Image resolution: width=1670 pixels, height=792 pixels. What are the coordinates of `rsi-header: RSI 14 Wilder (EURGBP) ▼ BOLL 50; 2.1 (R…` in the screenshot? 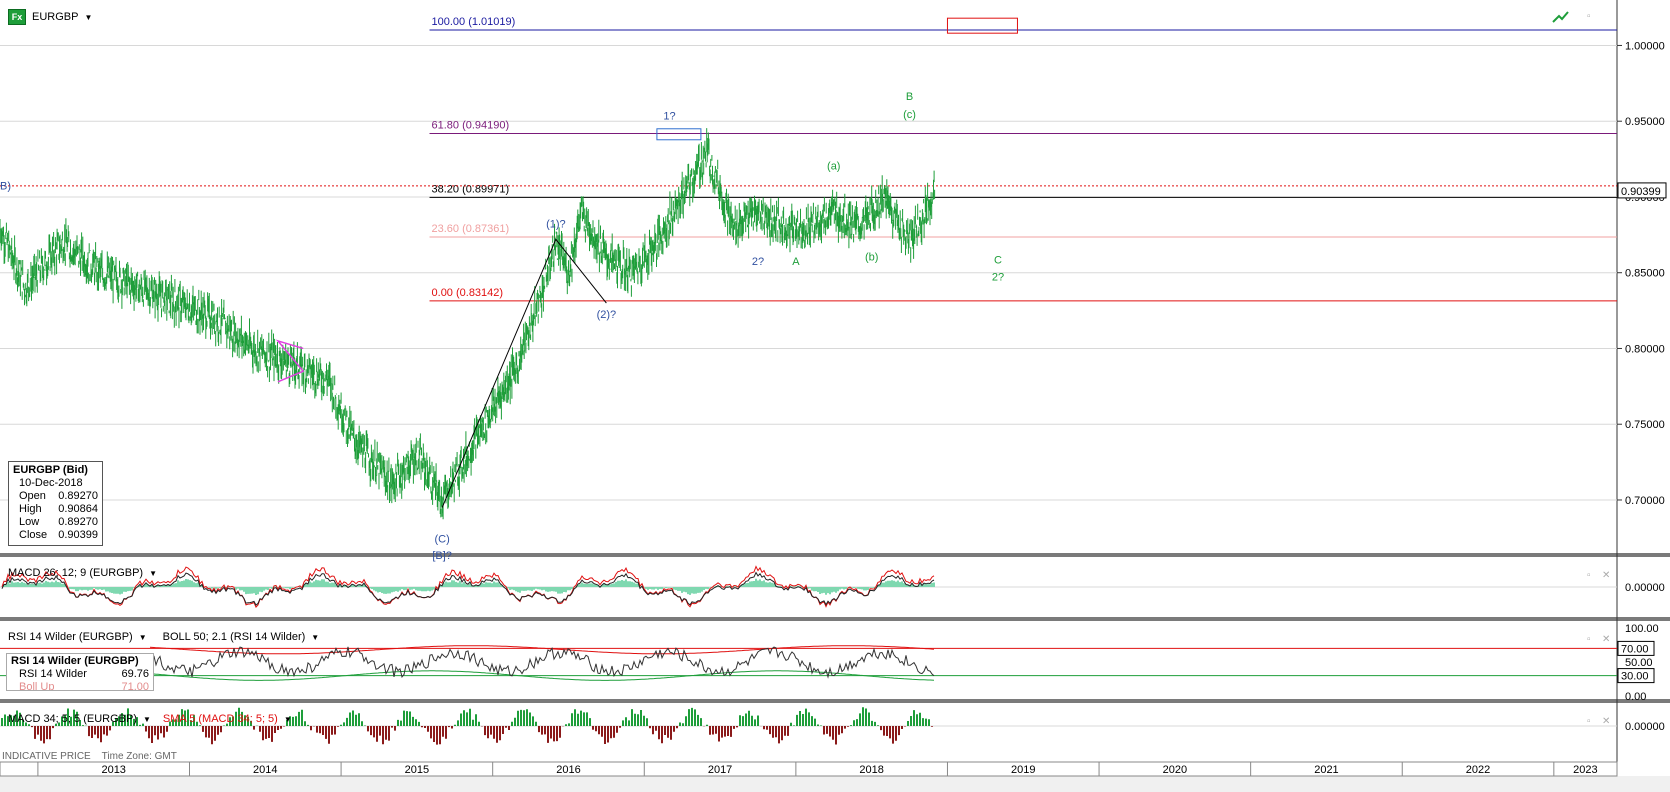 It's located at (163, 637).